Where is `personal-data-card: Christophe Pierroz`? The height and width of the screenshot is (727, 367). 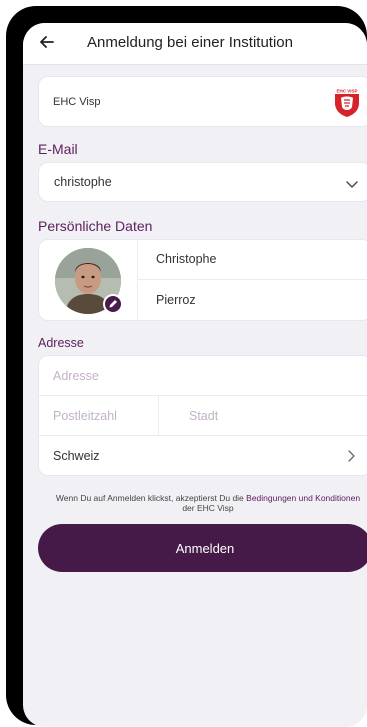 personal-data-card: Christophe Pierroz is located at coordinates (202, 280).